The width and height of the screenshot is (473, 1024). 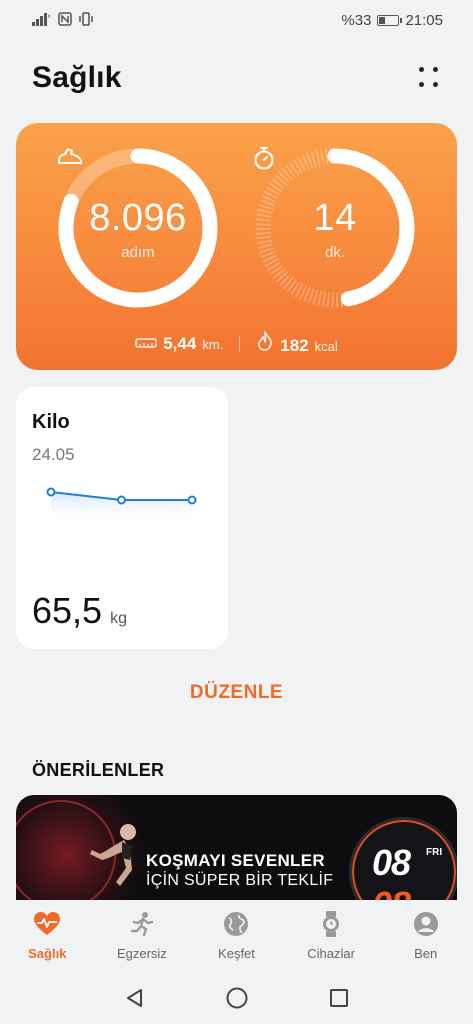 I want to click on signal-icon: x, so click(x=42, y=20).